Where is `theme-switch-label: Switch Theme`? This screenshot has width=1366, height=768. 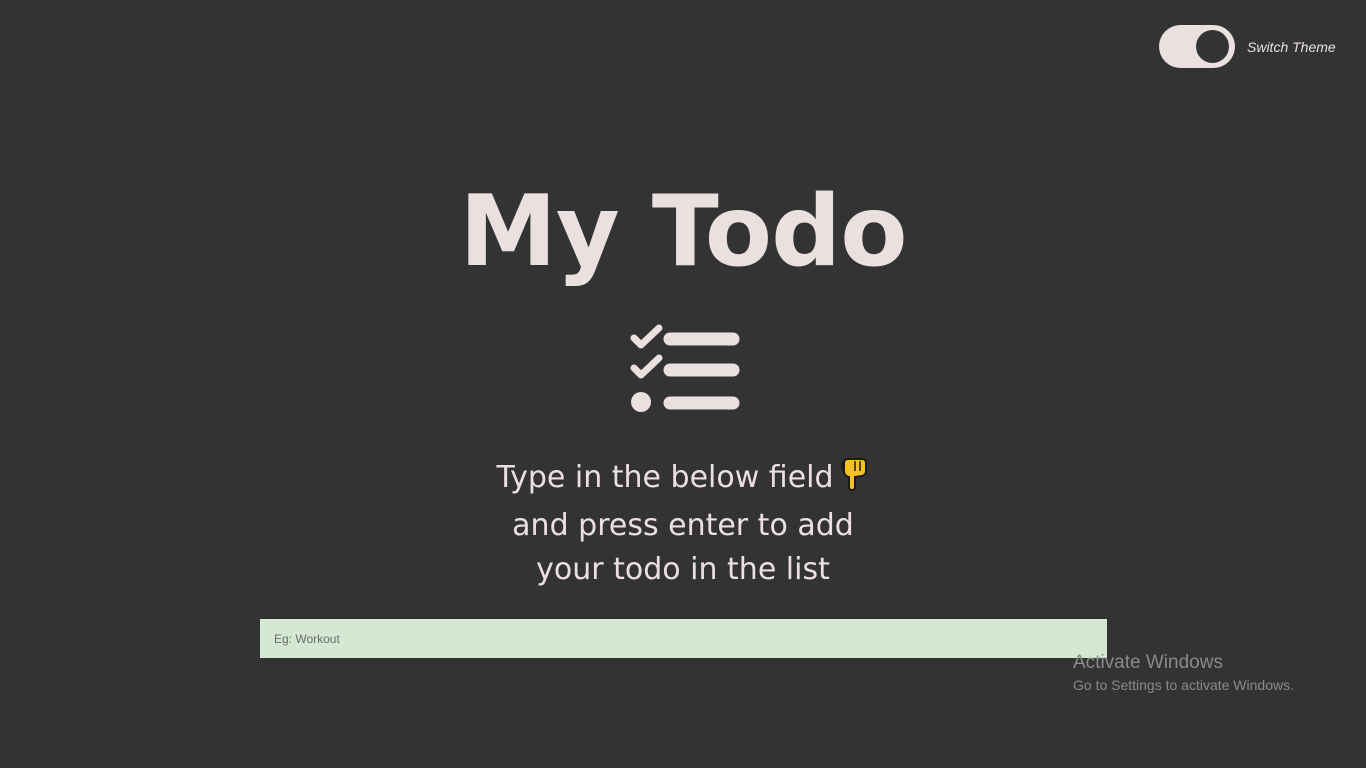 theme-switch-label: Switch Theme is located at coordinates (1291, 46).